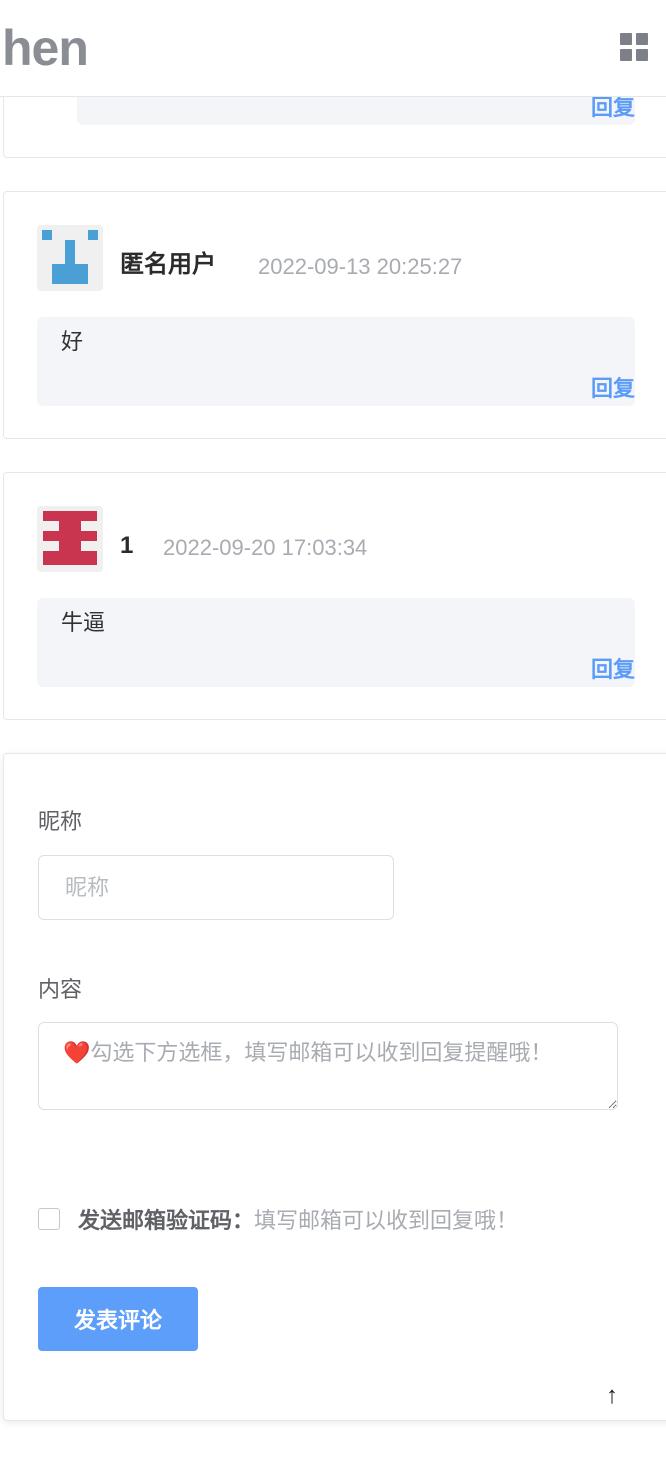 The width and height of the screenshot is (666, 1460). What do you see at coordinates (118, 1319) in the screenshot?
I see `submit-comment-button: 发表评论` at bounding box center [118, 1319].